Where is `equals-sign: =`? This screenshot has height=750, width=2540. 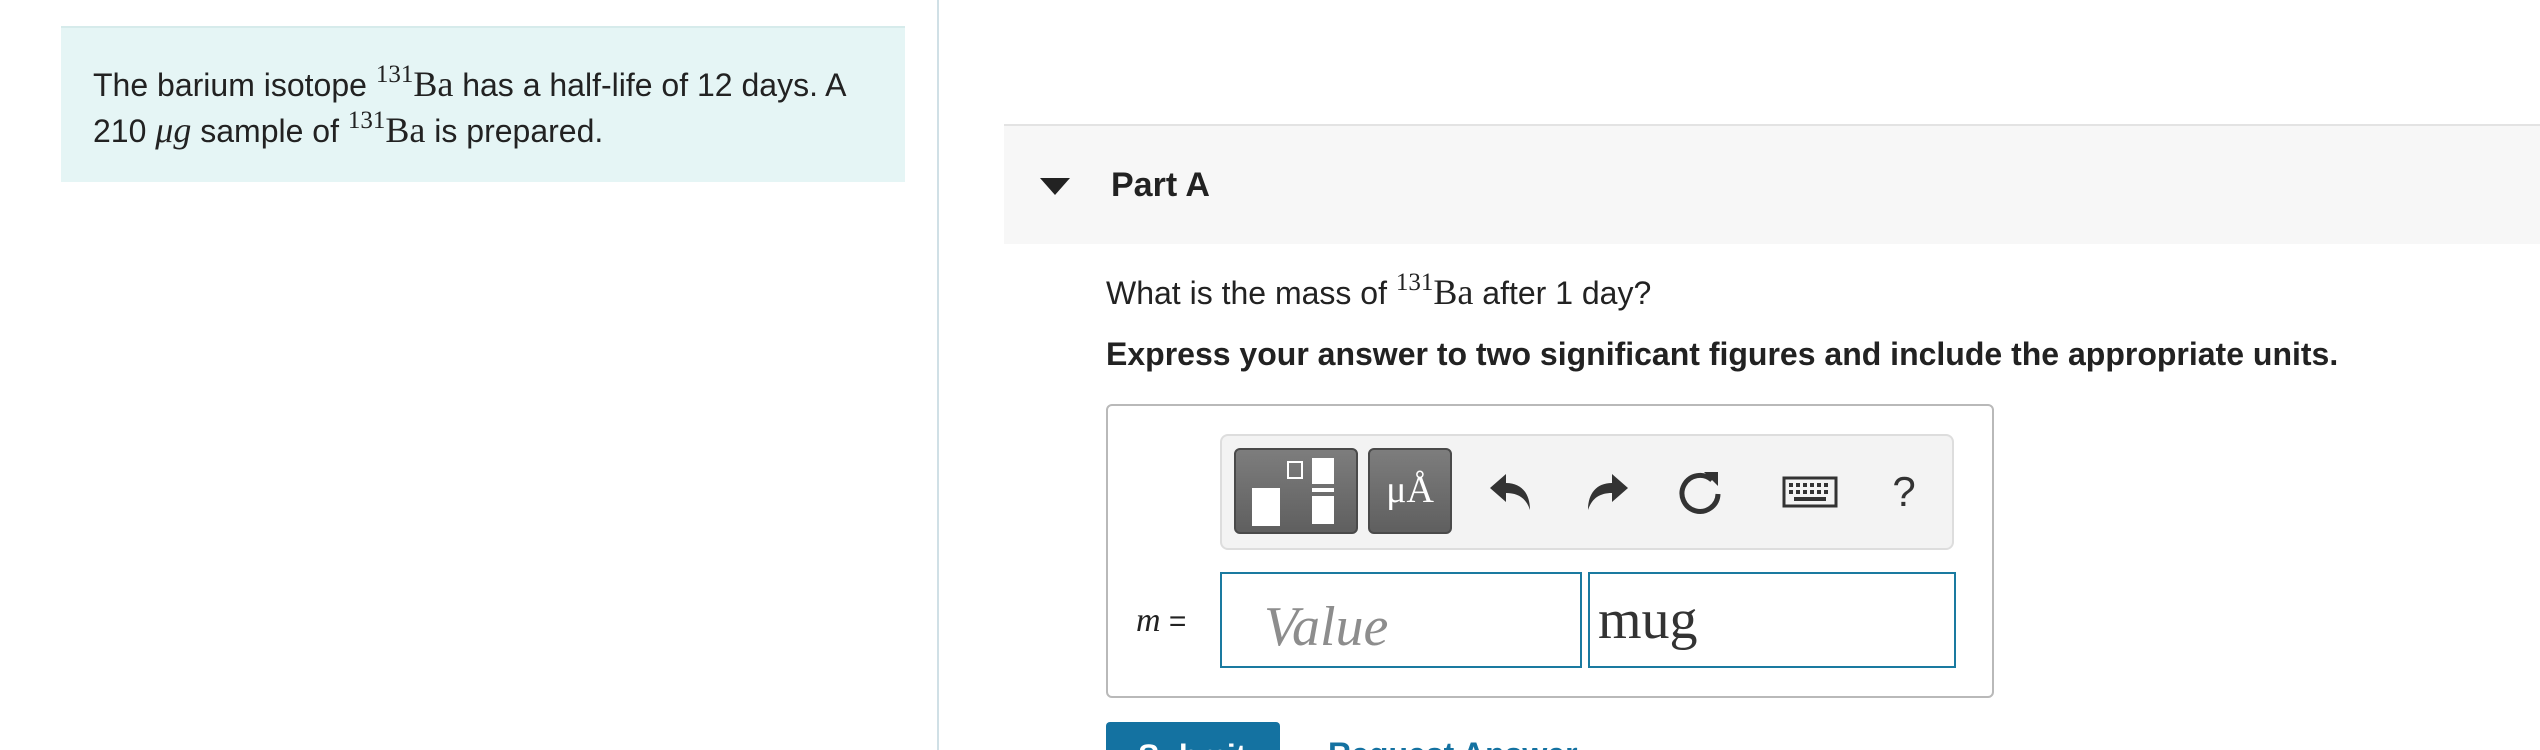
equals-sign: = is located at coordinates (1173, 621).